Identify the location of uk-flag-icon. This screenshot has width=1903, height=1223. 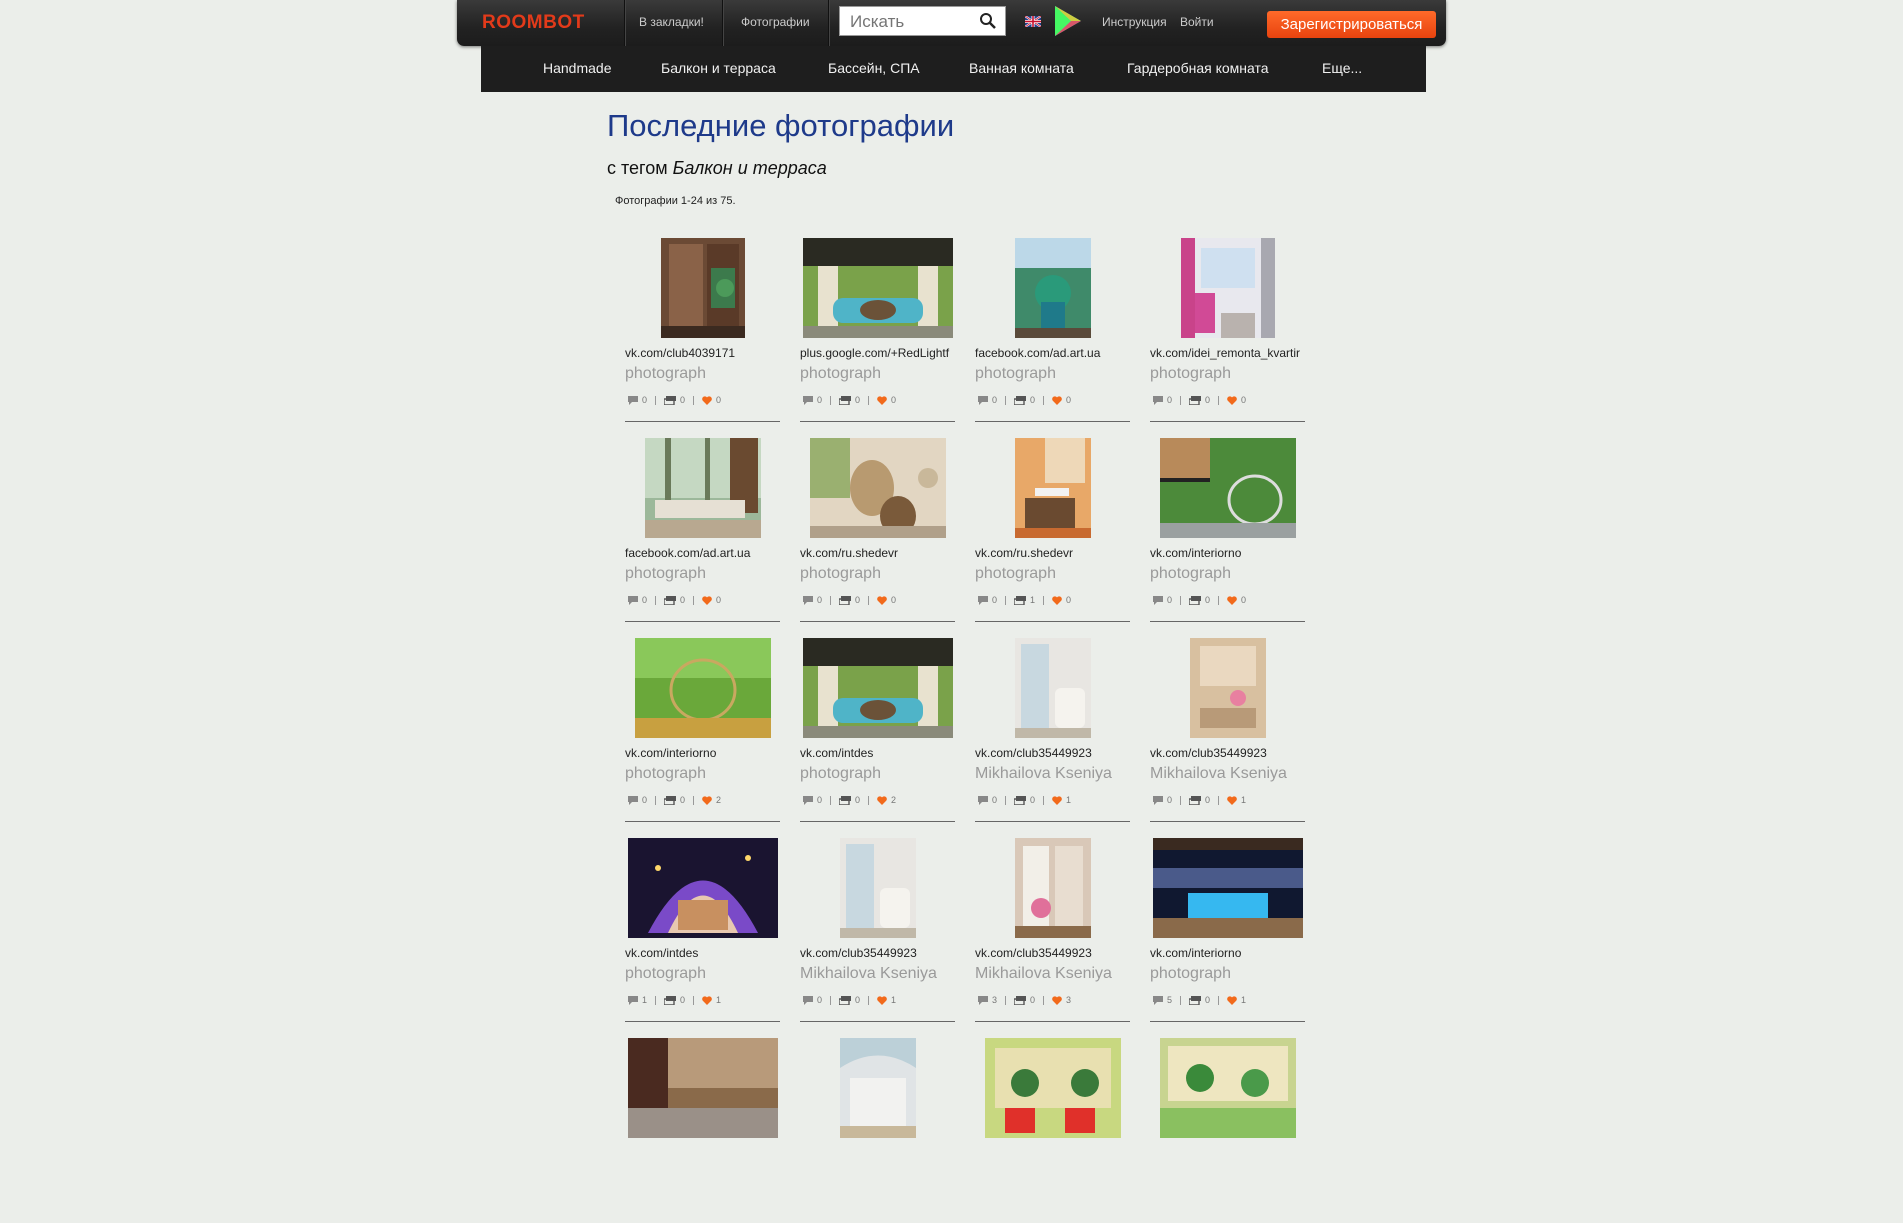
(1033, 21).